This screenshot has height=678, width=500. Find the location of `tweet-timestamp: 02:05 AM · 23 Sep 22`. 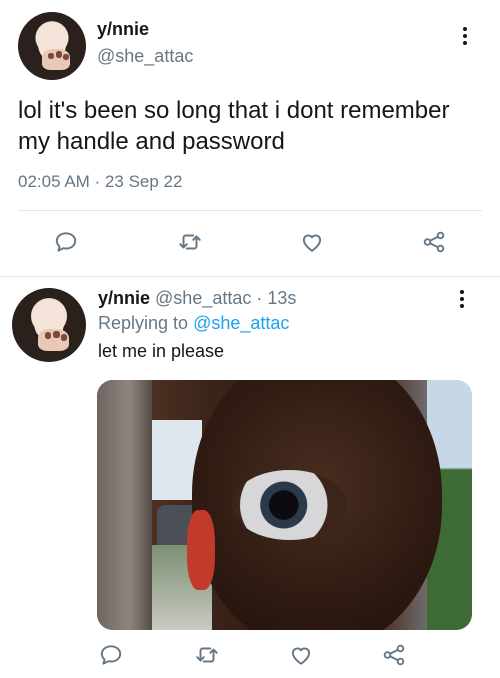

tweet-timestamp: 02:05 AM · 23 Sep 22 is located at coordinates (100, 182).